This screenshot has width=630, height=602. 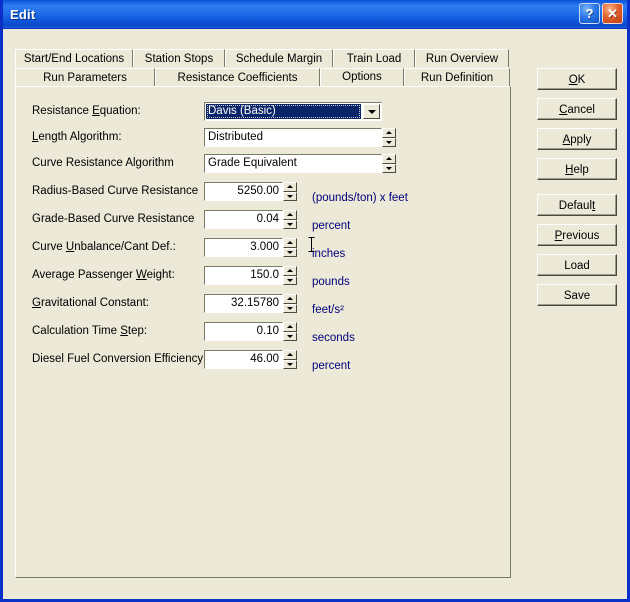 What do you see at coordinates (577, 265) in the screenshot?
I see `load-button: Load` at bounding box center [577, 265].